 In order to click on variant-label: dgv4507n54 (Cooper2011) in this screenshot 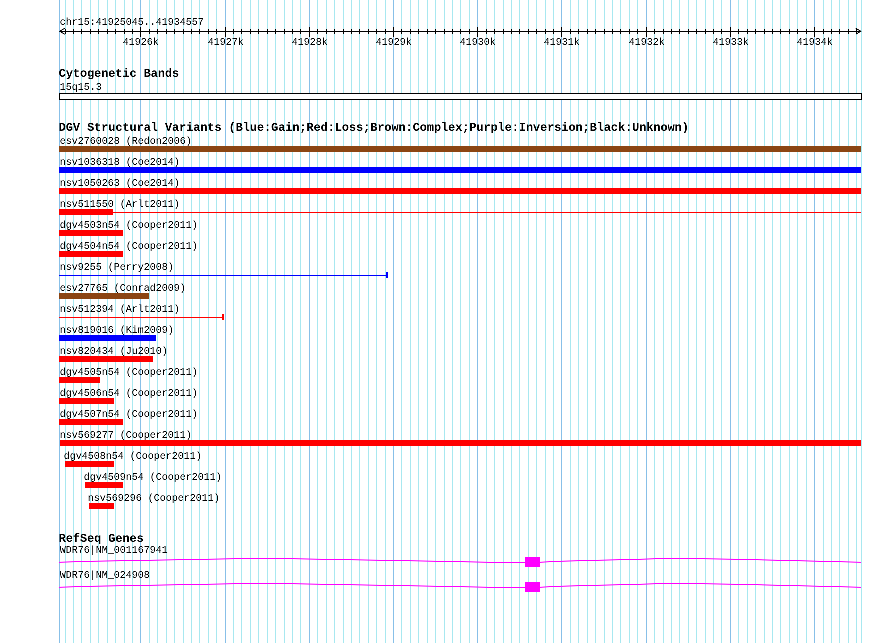, I will do `click(129, 415)`.